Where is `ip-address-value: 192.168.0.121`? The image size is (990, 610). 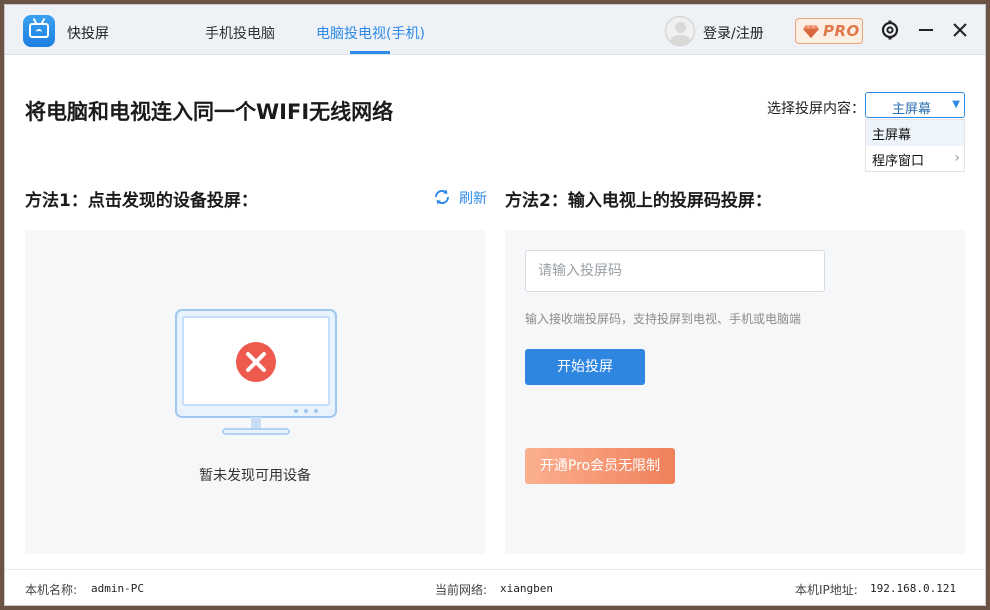
ip-address-value: 192.168.0.121 is located at coordinates (913, 588).